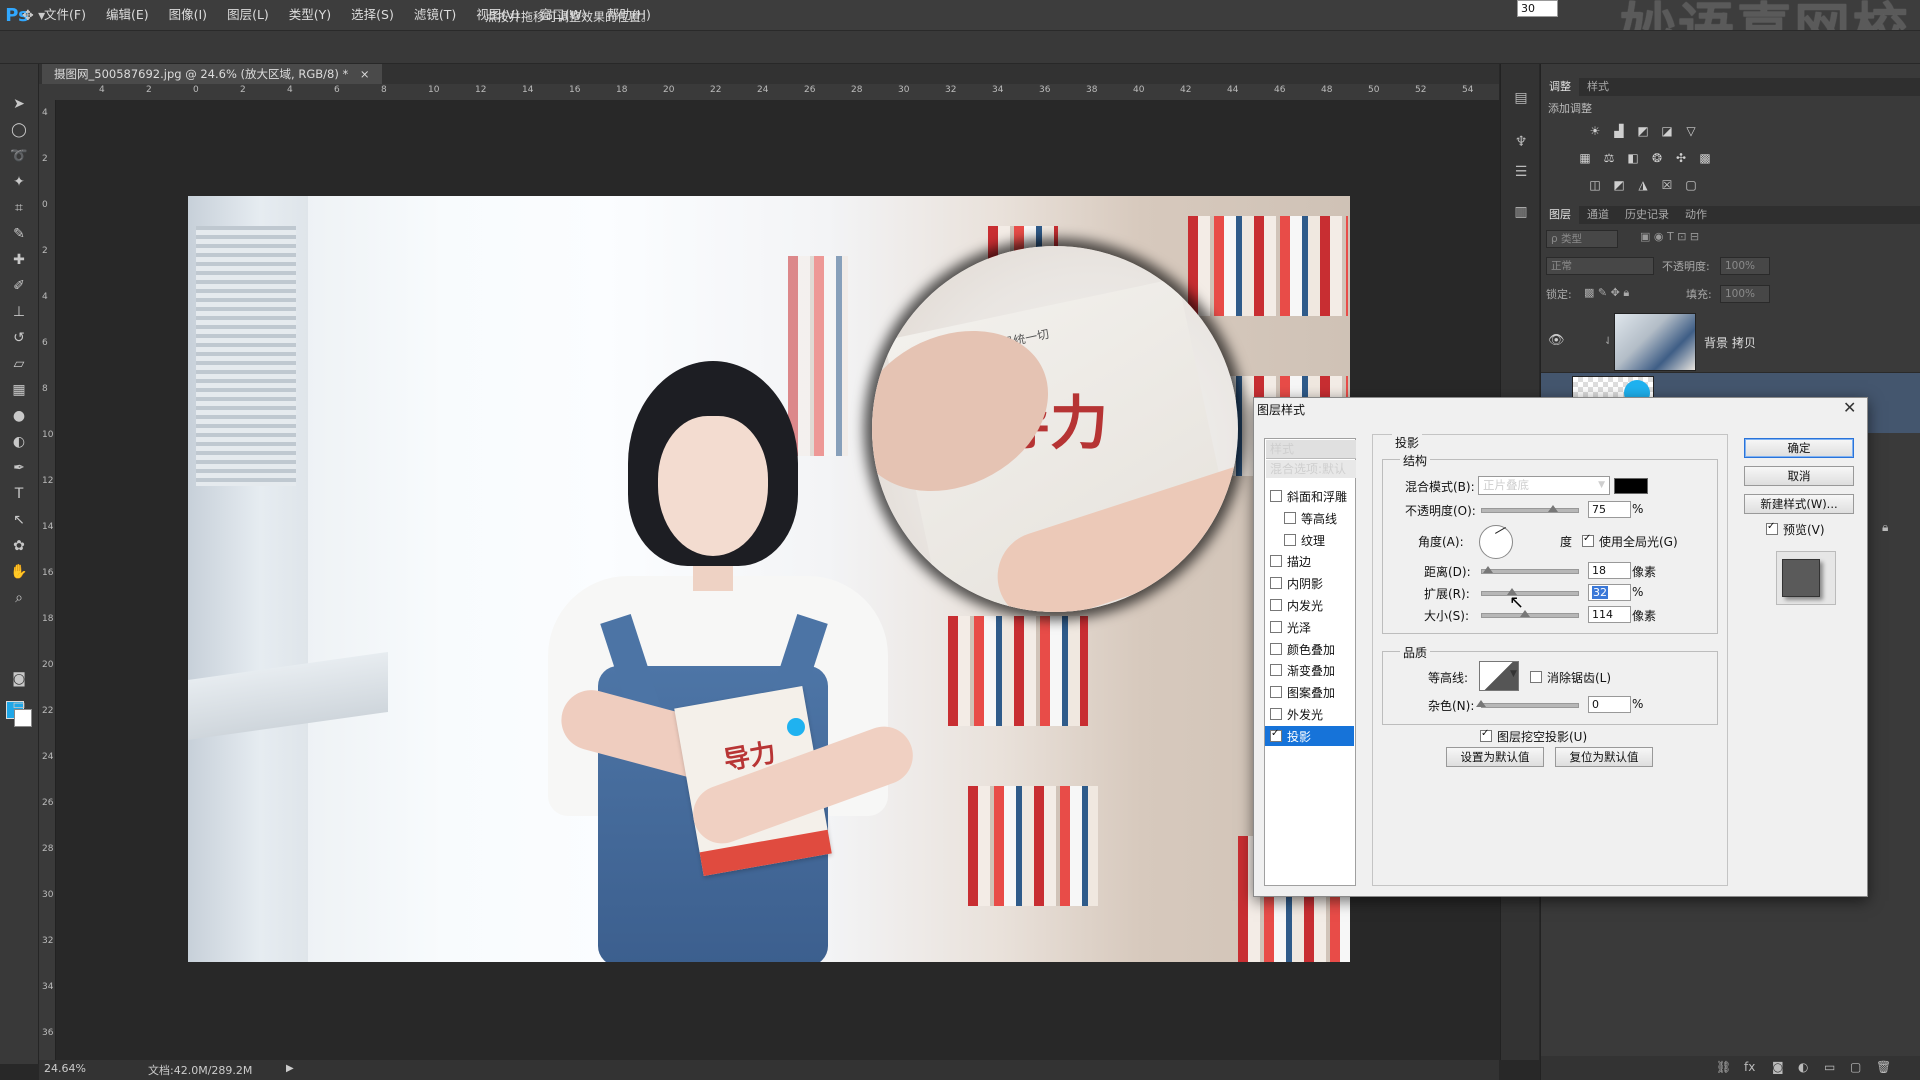  What do you see at coordinates (1296, 583) in the screenshot?
I see `style-item: 内阴影` at bounding box center [1296, 583].